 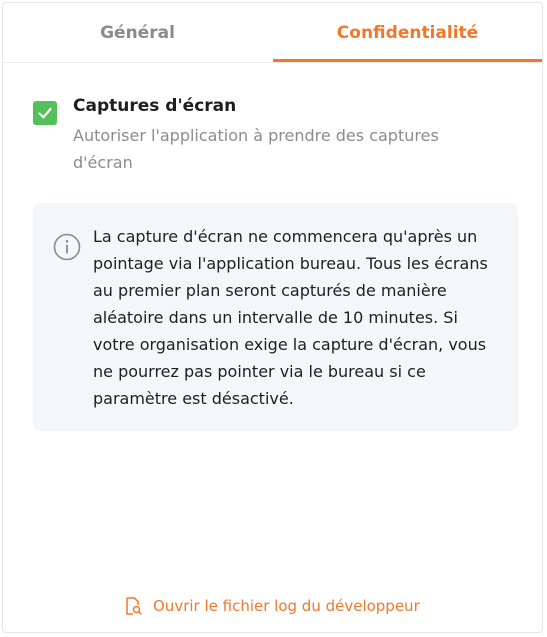 What do you see at coordinates (407, 60) in the screenshot?
I see `active-tab-indicator` at bounding box center [407, 60].